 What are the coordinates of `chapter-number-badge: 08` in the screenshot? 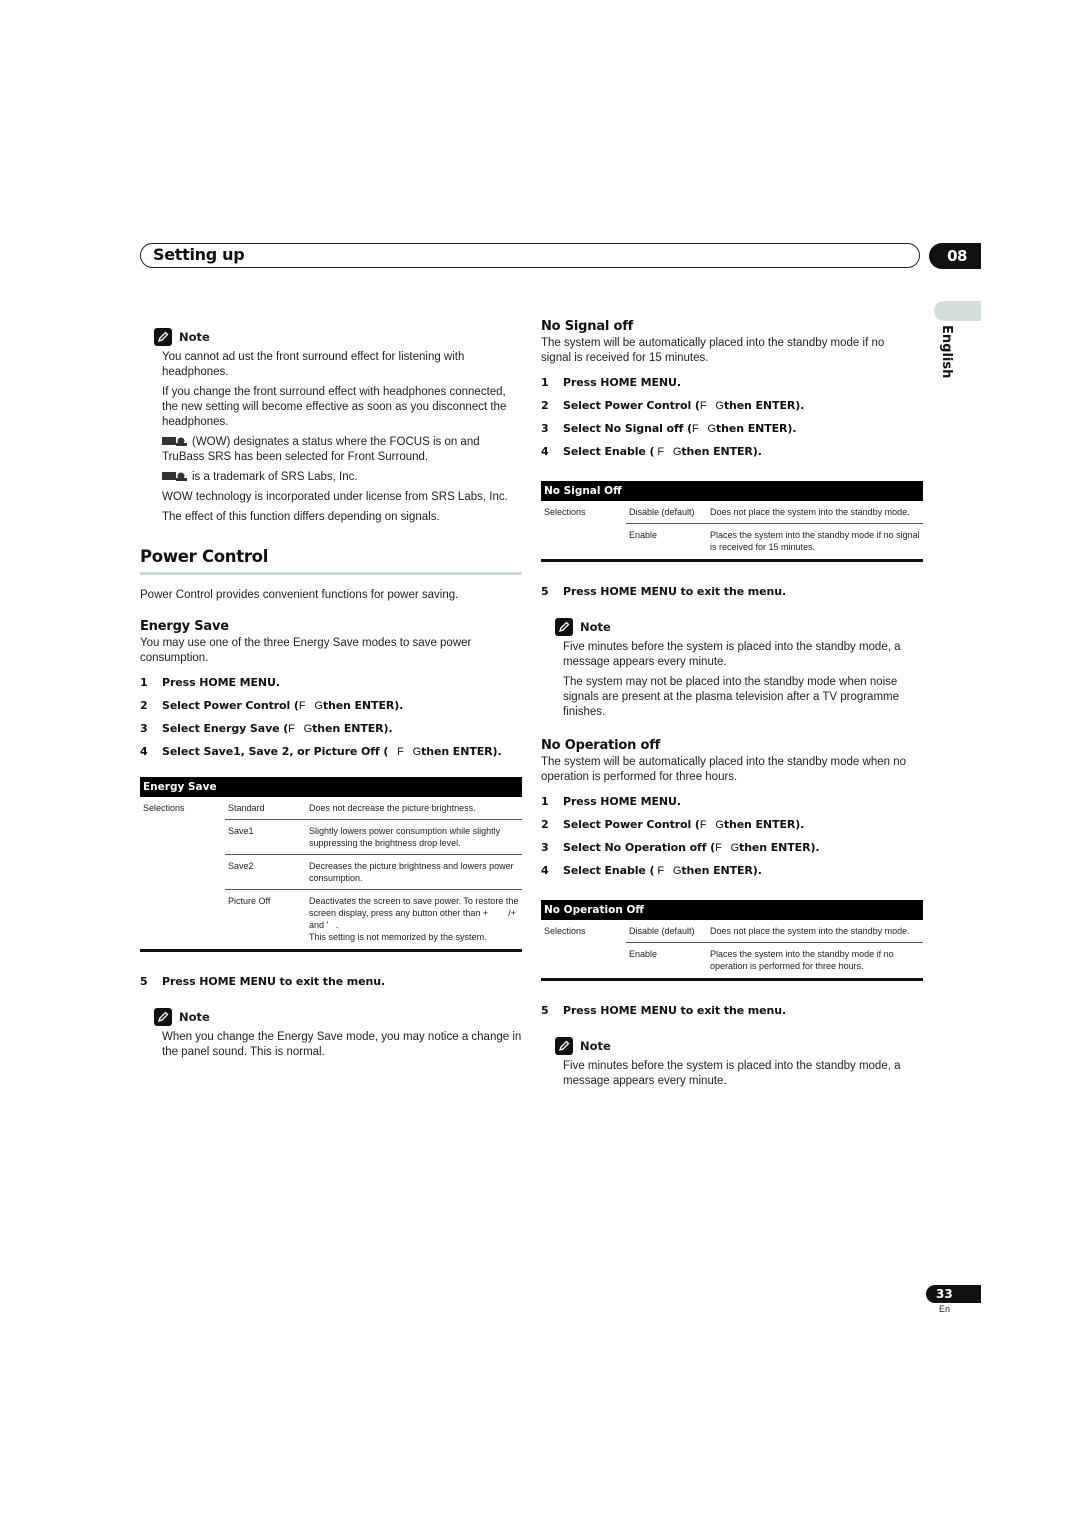 It's located at (955, 256).